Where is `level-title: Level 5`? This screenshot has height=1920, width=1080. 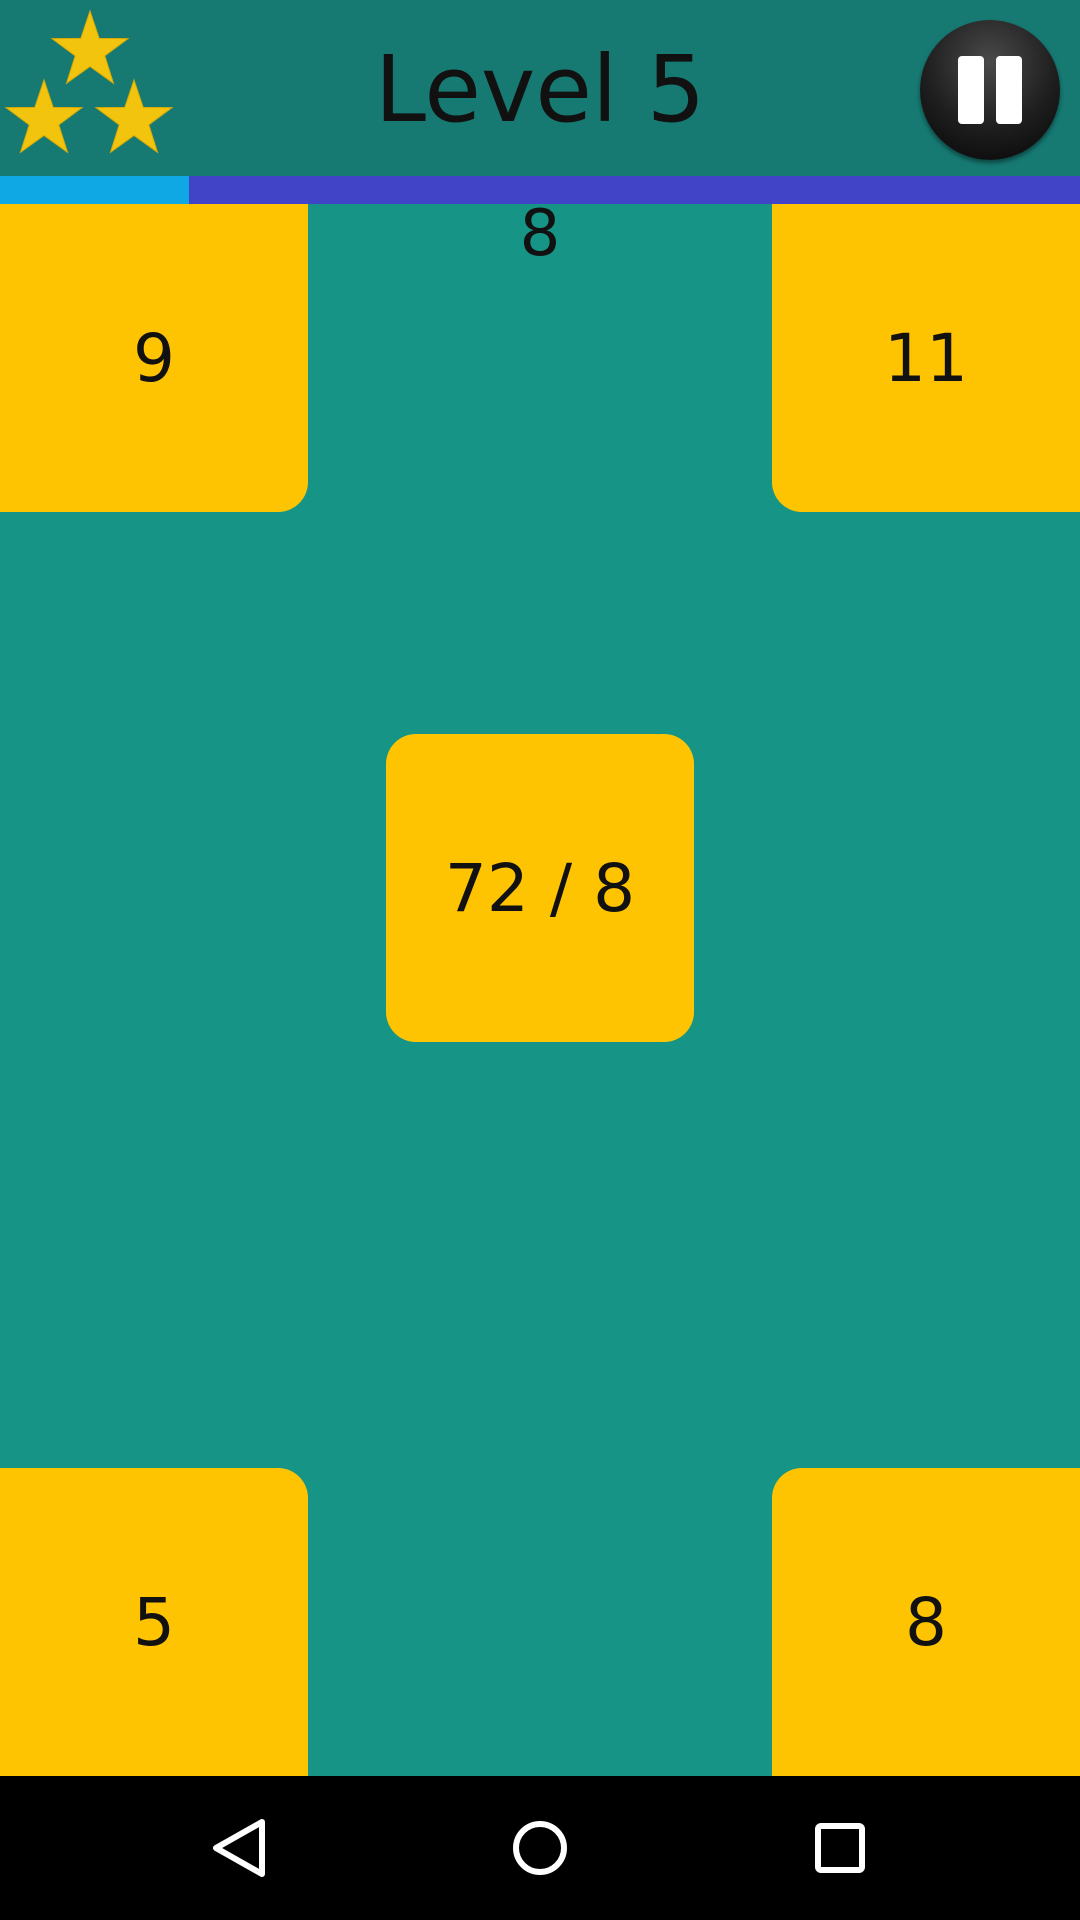 level-title: Level 5 is located at coordinates (540, 89).